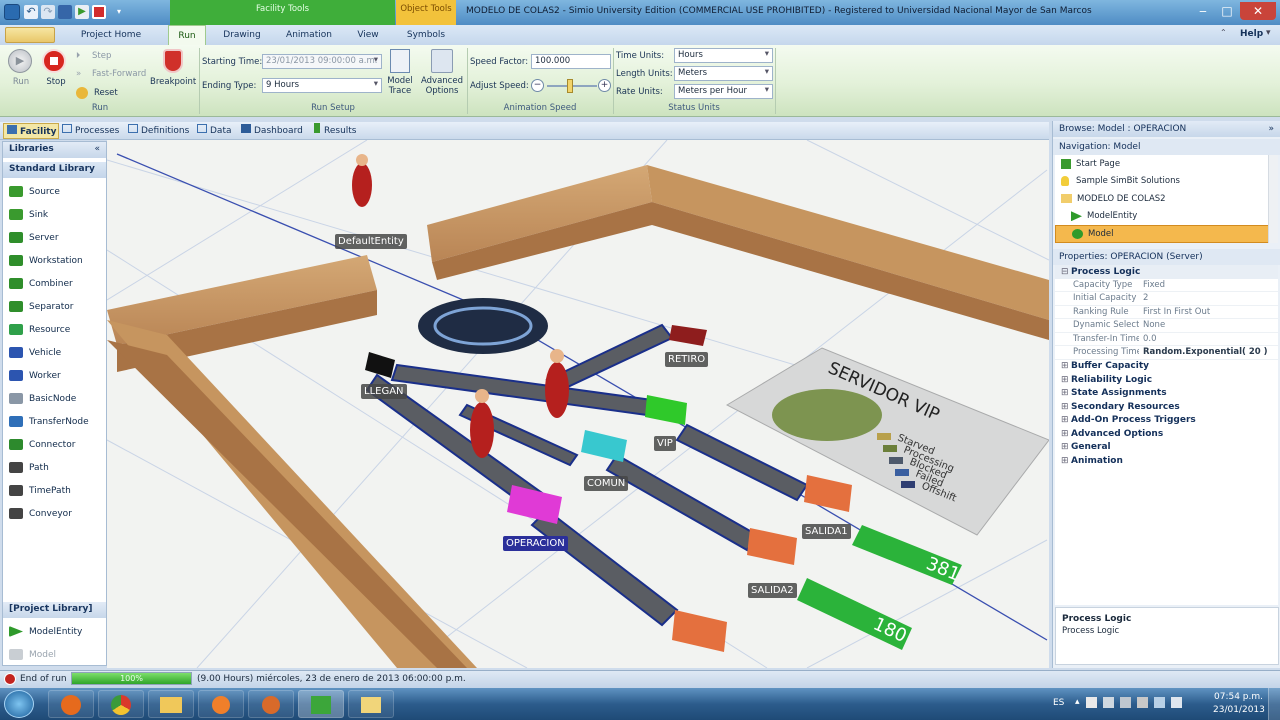 The image size is (1280, 720). Describe the element at coordinates (54, 375) in the screenshot. I see `library-item-worker: Worker` at that location.